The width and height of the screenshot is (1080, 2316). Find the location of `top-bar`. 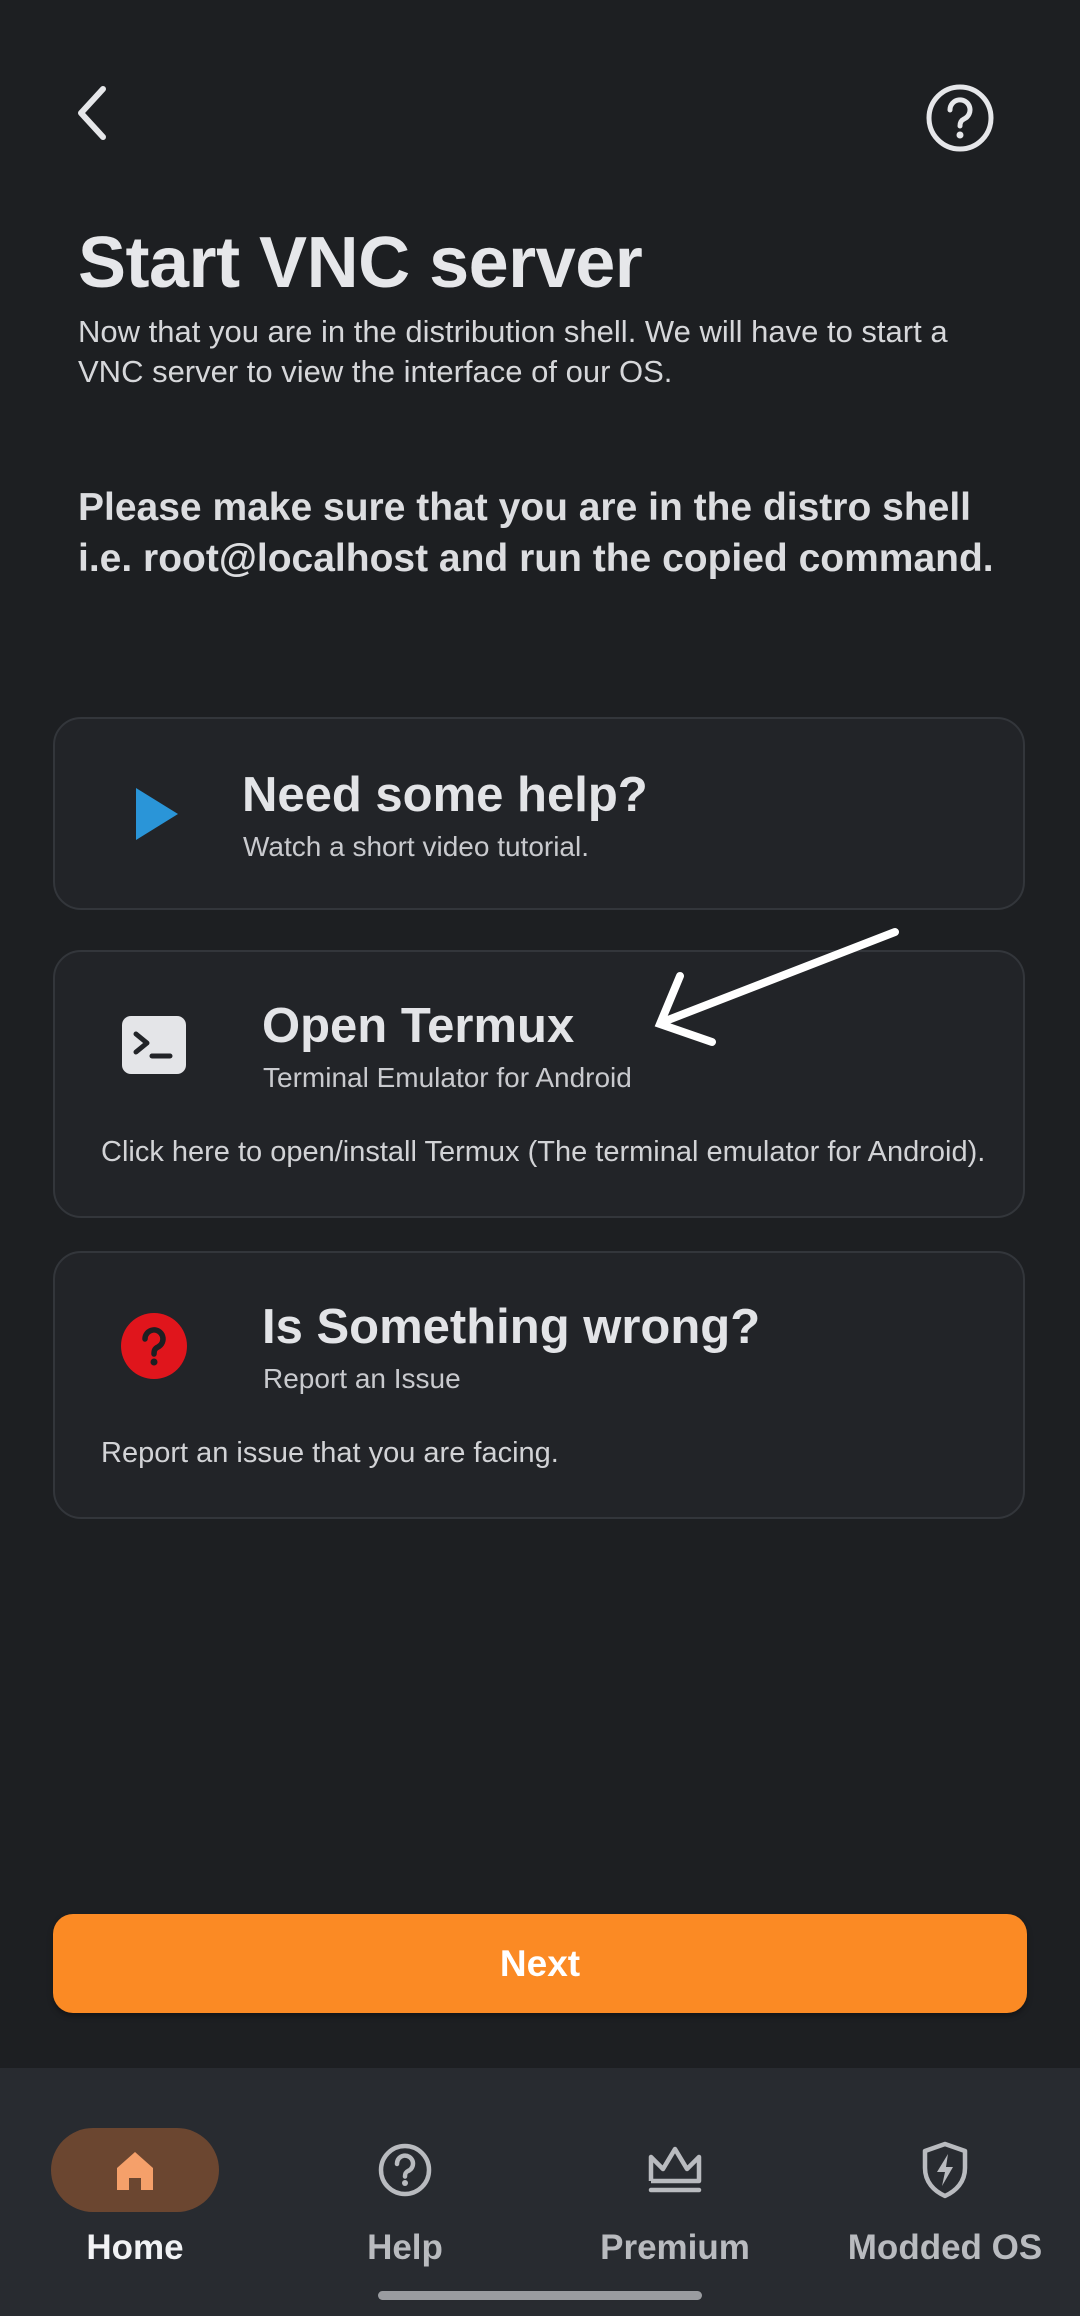

top-bar is located at coordinates (540, 115).